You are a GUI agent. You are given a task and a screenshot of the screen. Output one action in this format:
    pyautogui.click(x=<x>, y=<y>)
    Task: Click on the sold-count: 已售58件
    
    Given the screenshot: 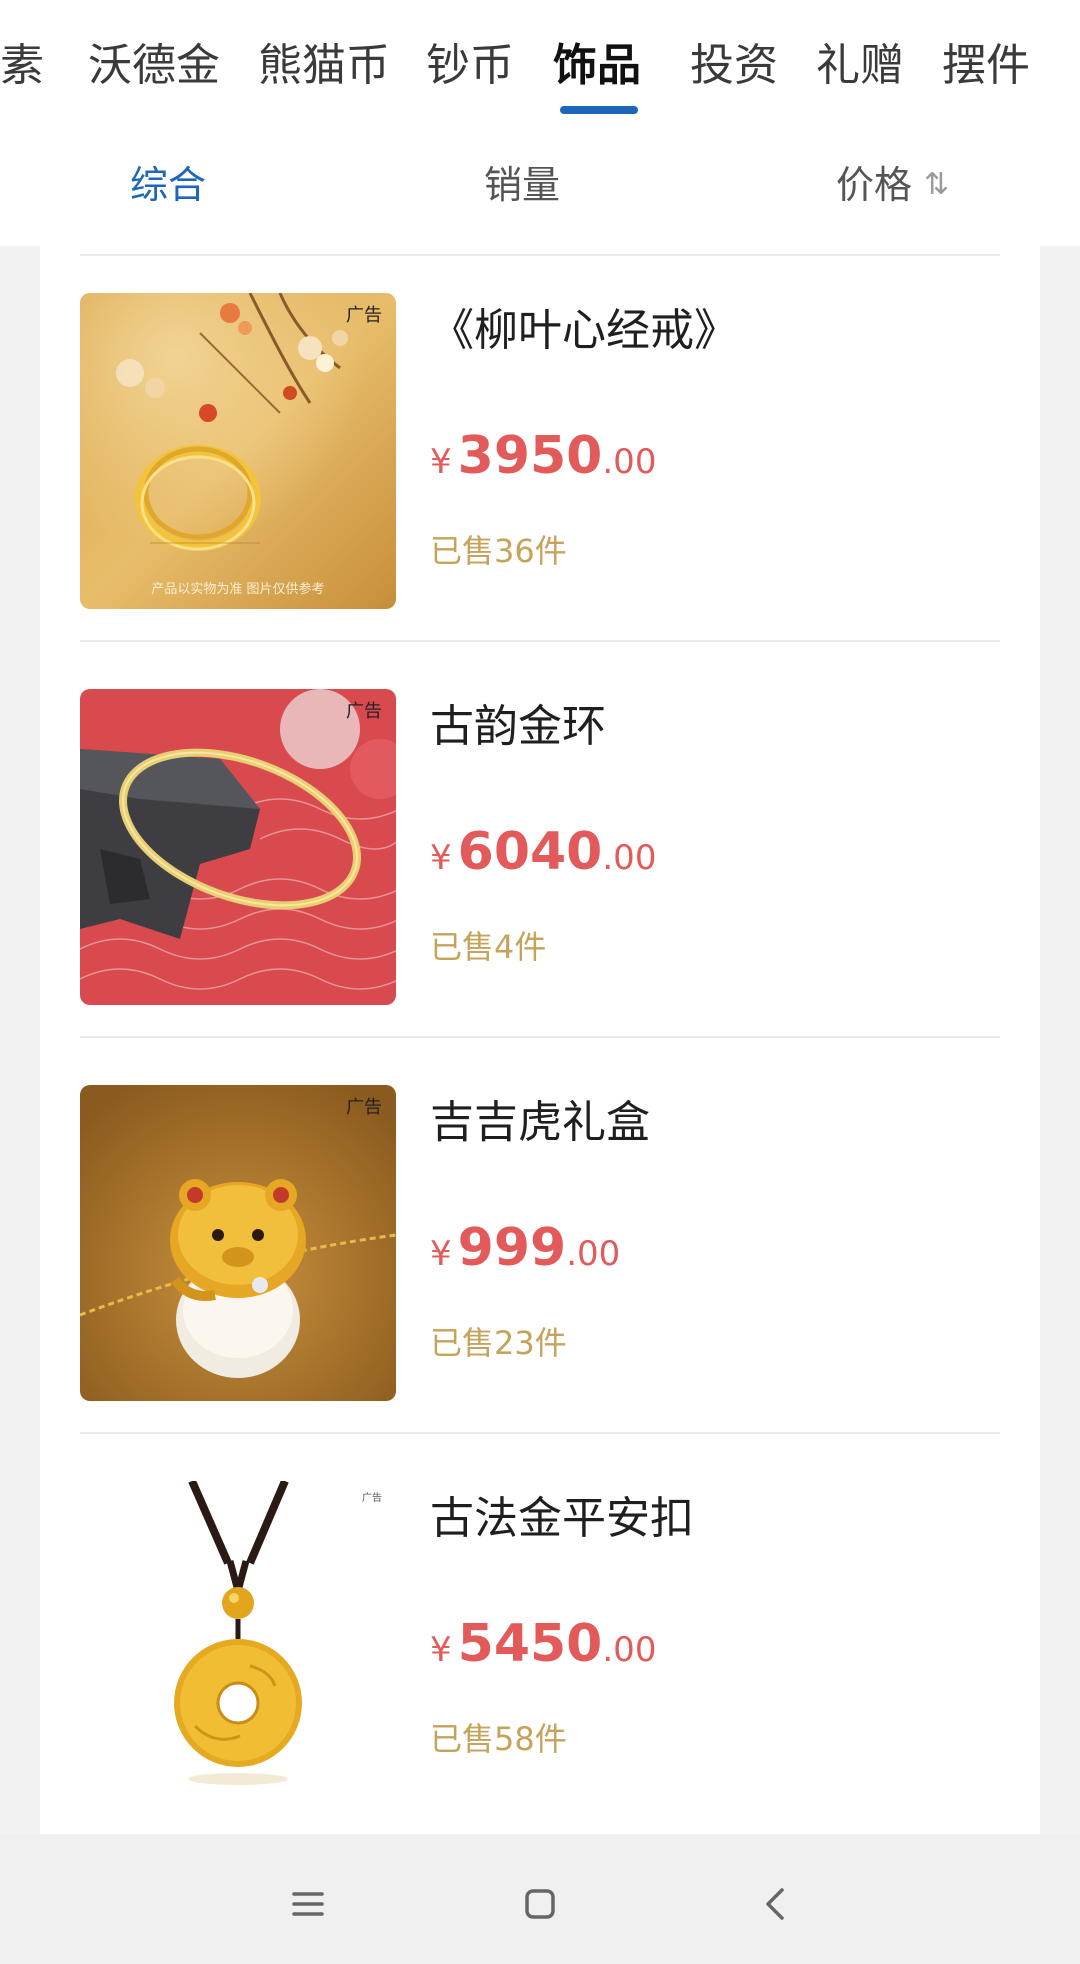 What is the action you would take?
    pyautogui.click(x=498, y=1739)
    